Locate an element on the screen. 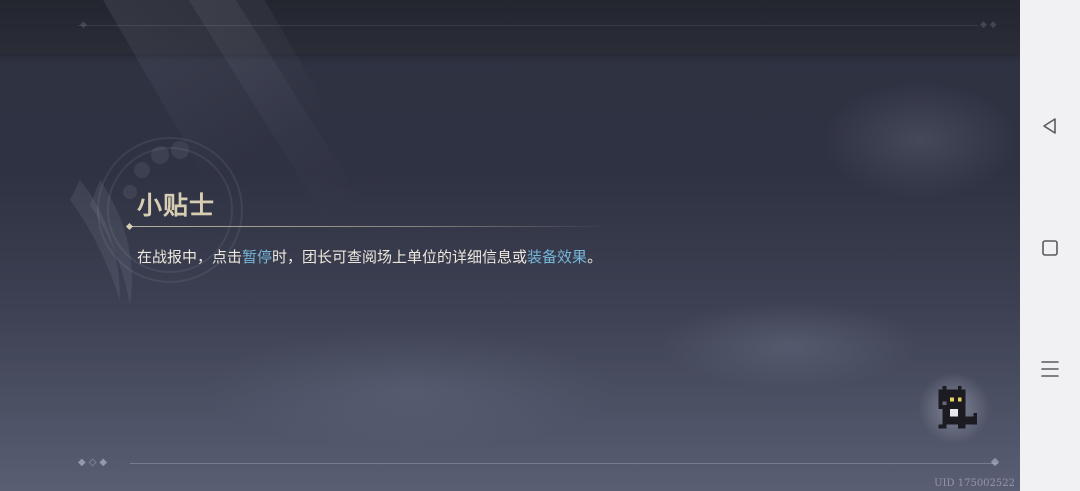 The height and width of the screenshot is (491, 1080). square-home-icon is located at coordinates (1050, 248).